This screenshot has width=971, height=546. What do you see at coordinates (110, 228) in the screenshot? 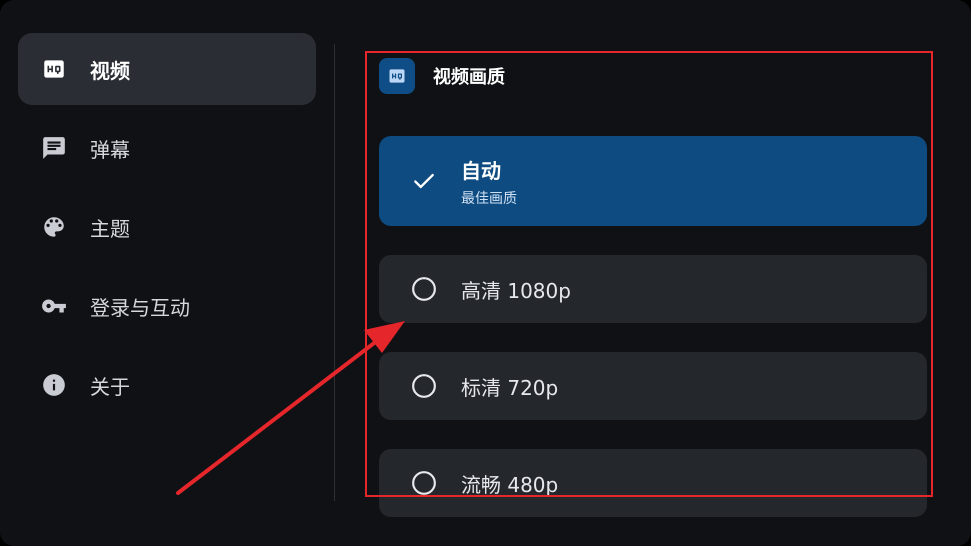
I see `sidebar-item-label: 主题` at bounding box center [110, 228].